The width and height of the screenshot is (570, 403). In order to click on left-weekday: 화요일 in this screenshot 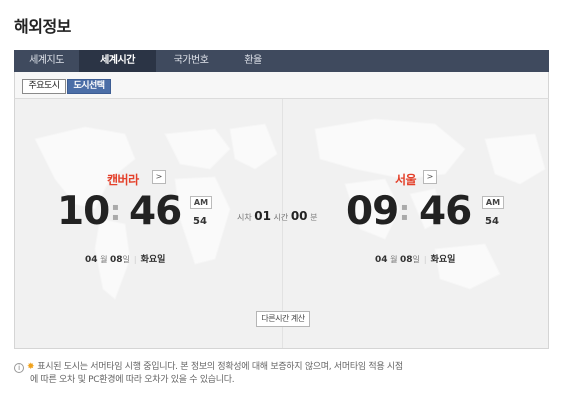, I will do `click(153, 260)`.